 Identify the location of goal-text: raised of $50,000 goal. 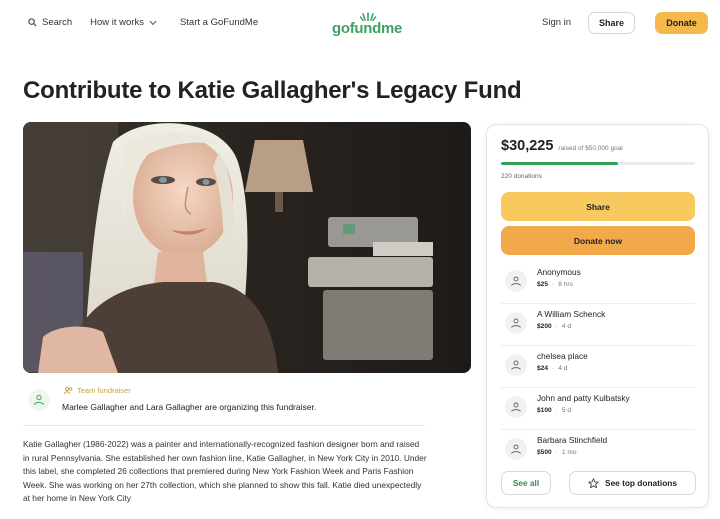
(590, 148).